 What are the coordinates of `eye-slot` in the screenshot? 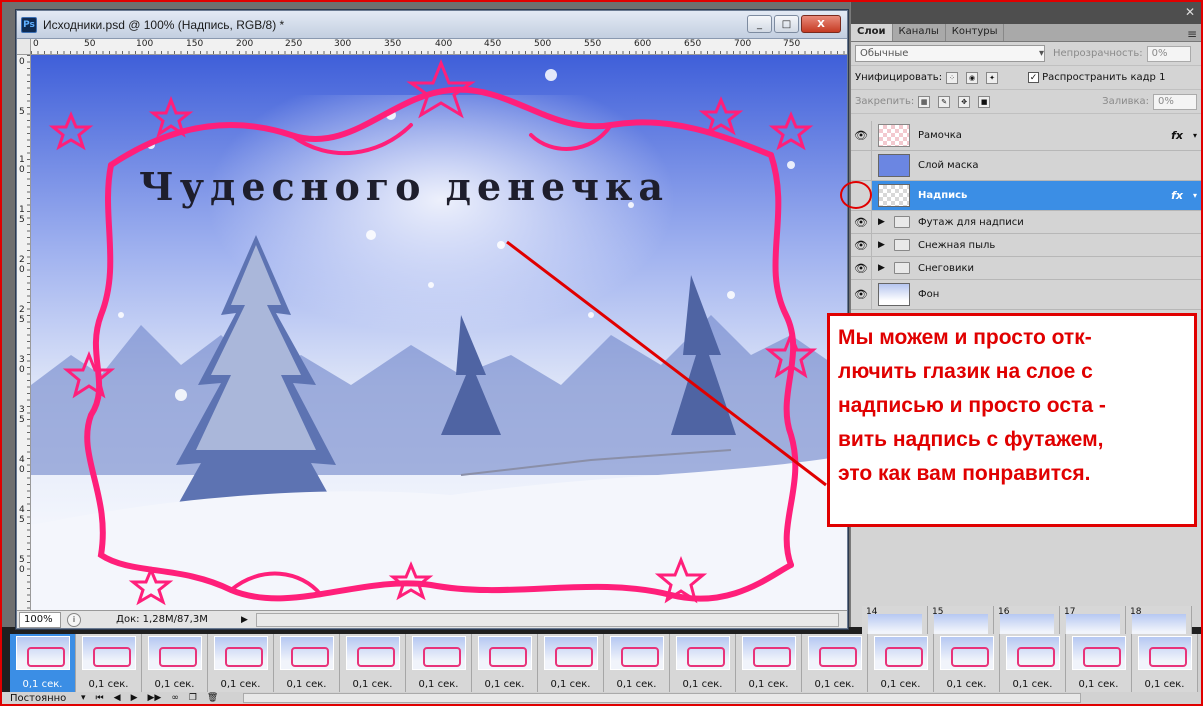 It's located at (861, 165).